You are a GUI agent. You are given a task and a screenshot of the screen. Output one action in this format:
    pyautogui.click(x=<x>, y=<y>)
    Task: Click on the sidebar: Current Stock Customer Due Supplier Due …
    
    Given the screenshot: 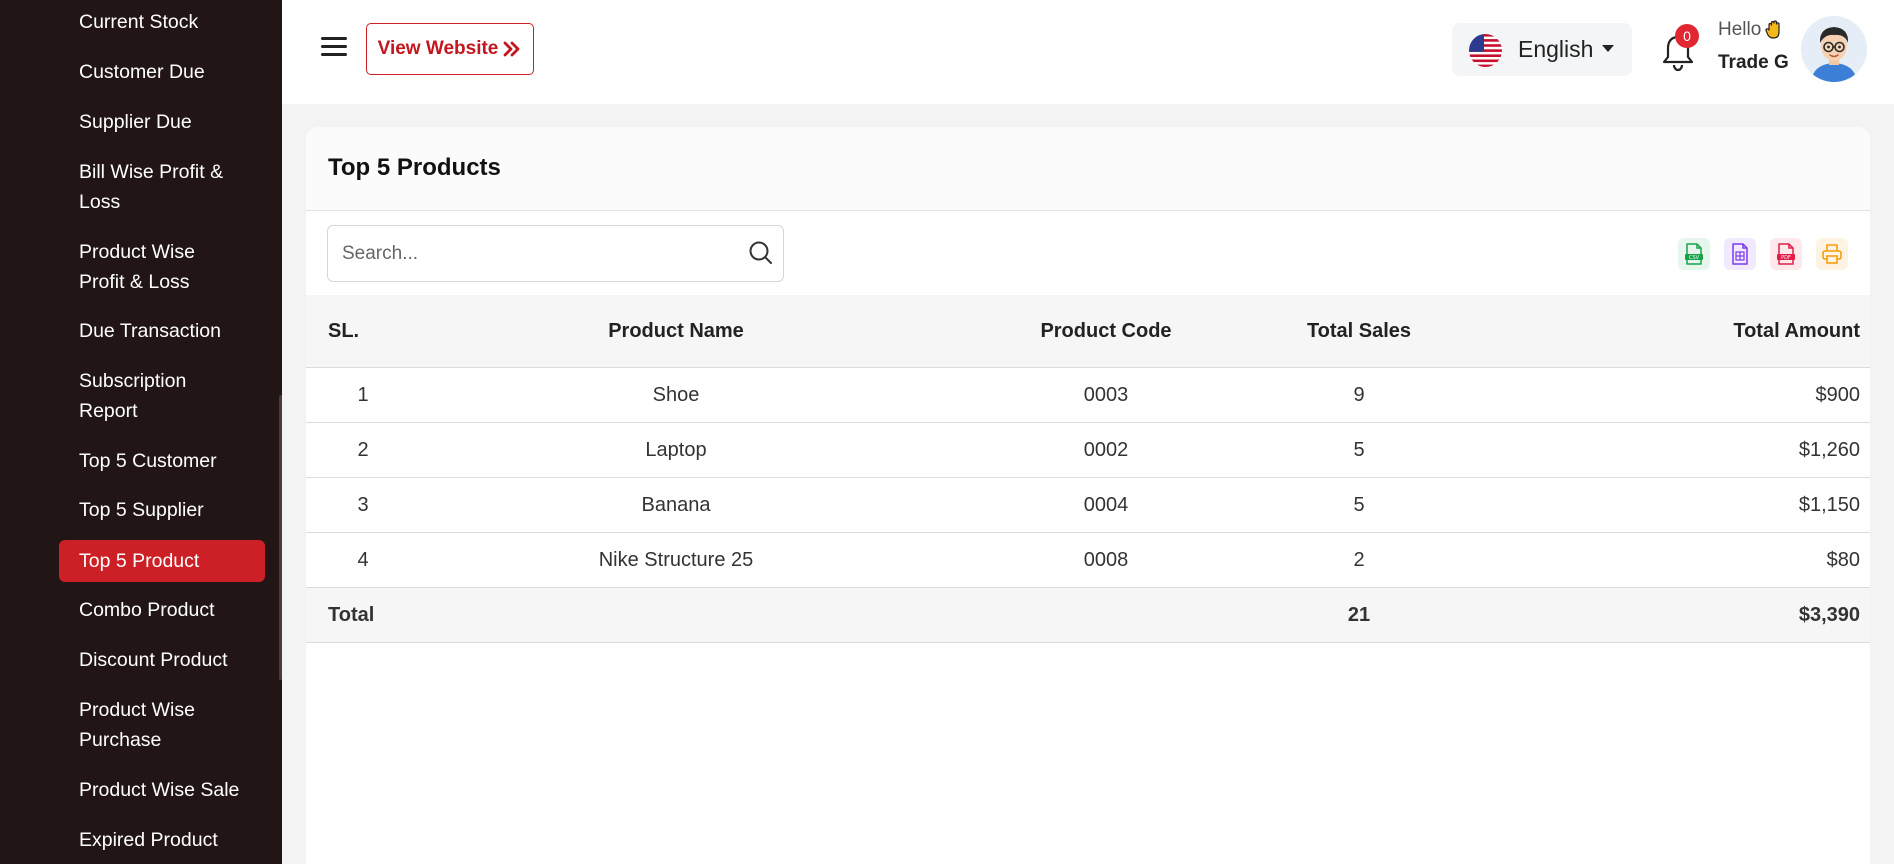 What is the action you would take?
    pyautogui.click(x=141, y=432)
    